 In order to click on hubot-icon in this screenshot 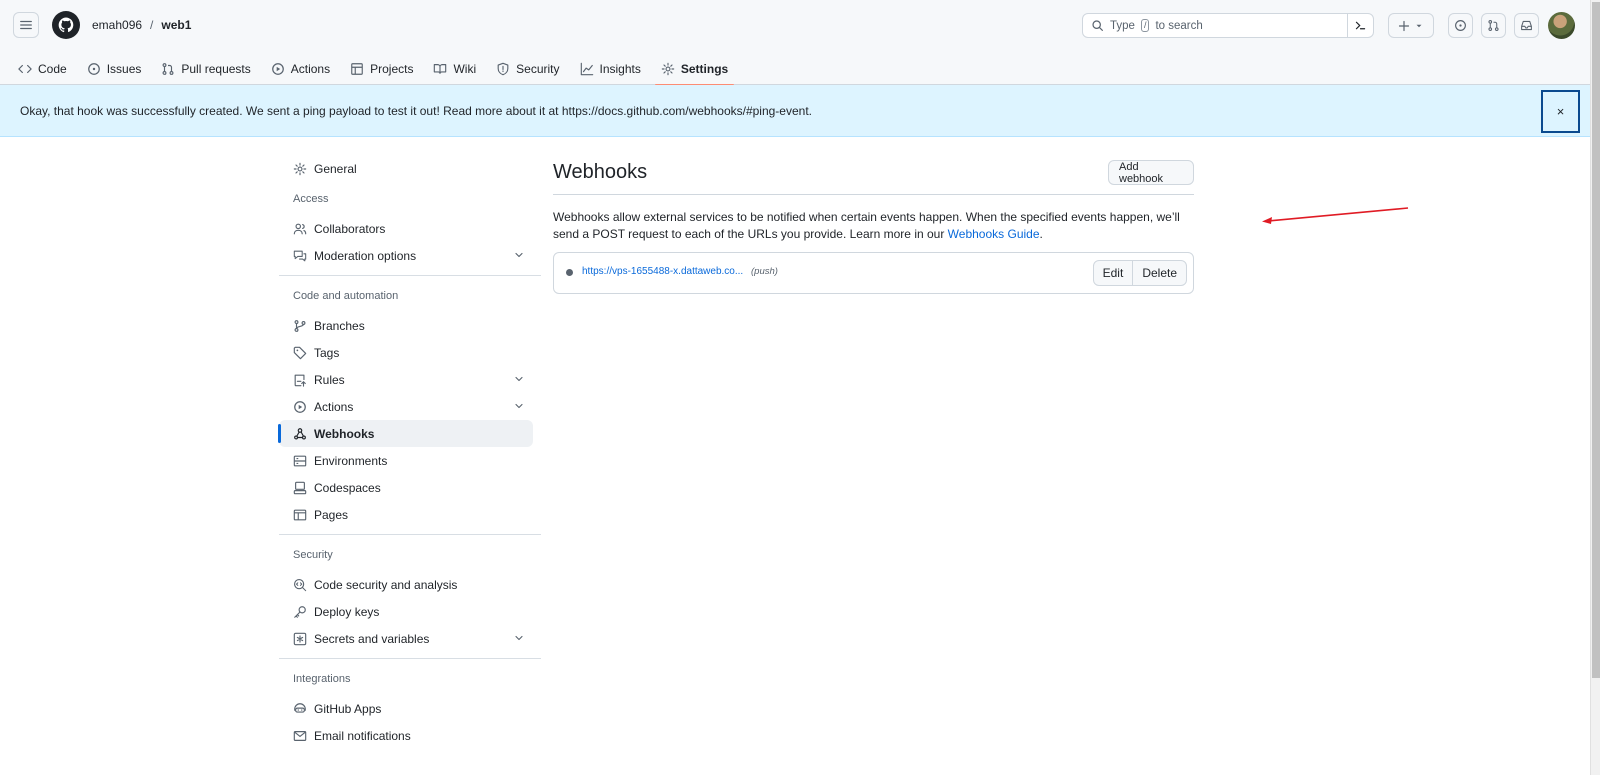, I will do `click(300, 707)`.